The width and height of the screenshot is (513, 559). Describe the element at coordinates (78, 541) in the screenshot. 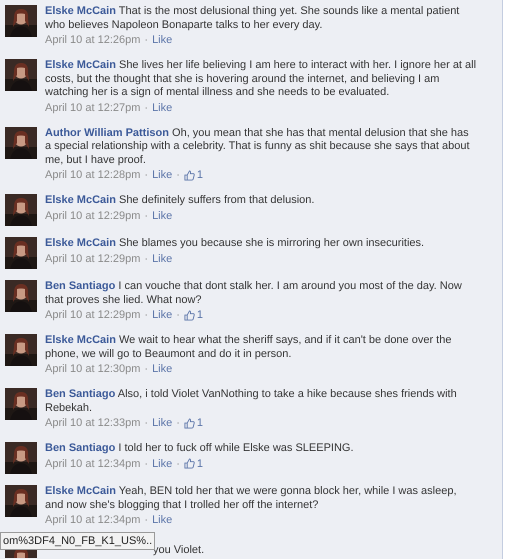

I see `status-url-tooltip: om%3DF4_N0_FB_K1_US%..` at that location.